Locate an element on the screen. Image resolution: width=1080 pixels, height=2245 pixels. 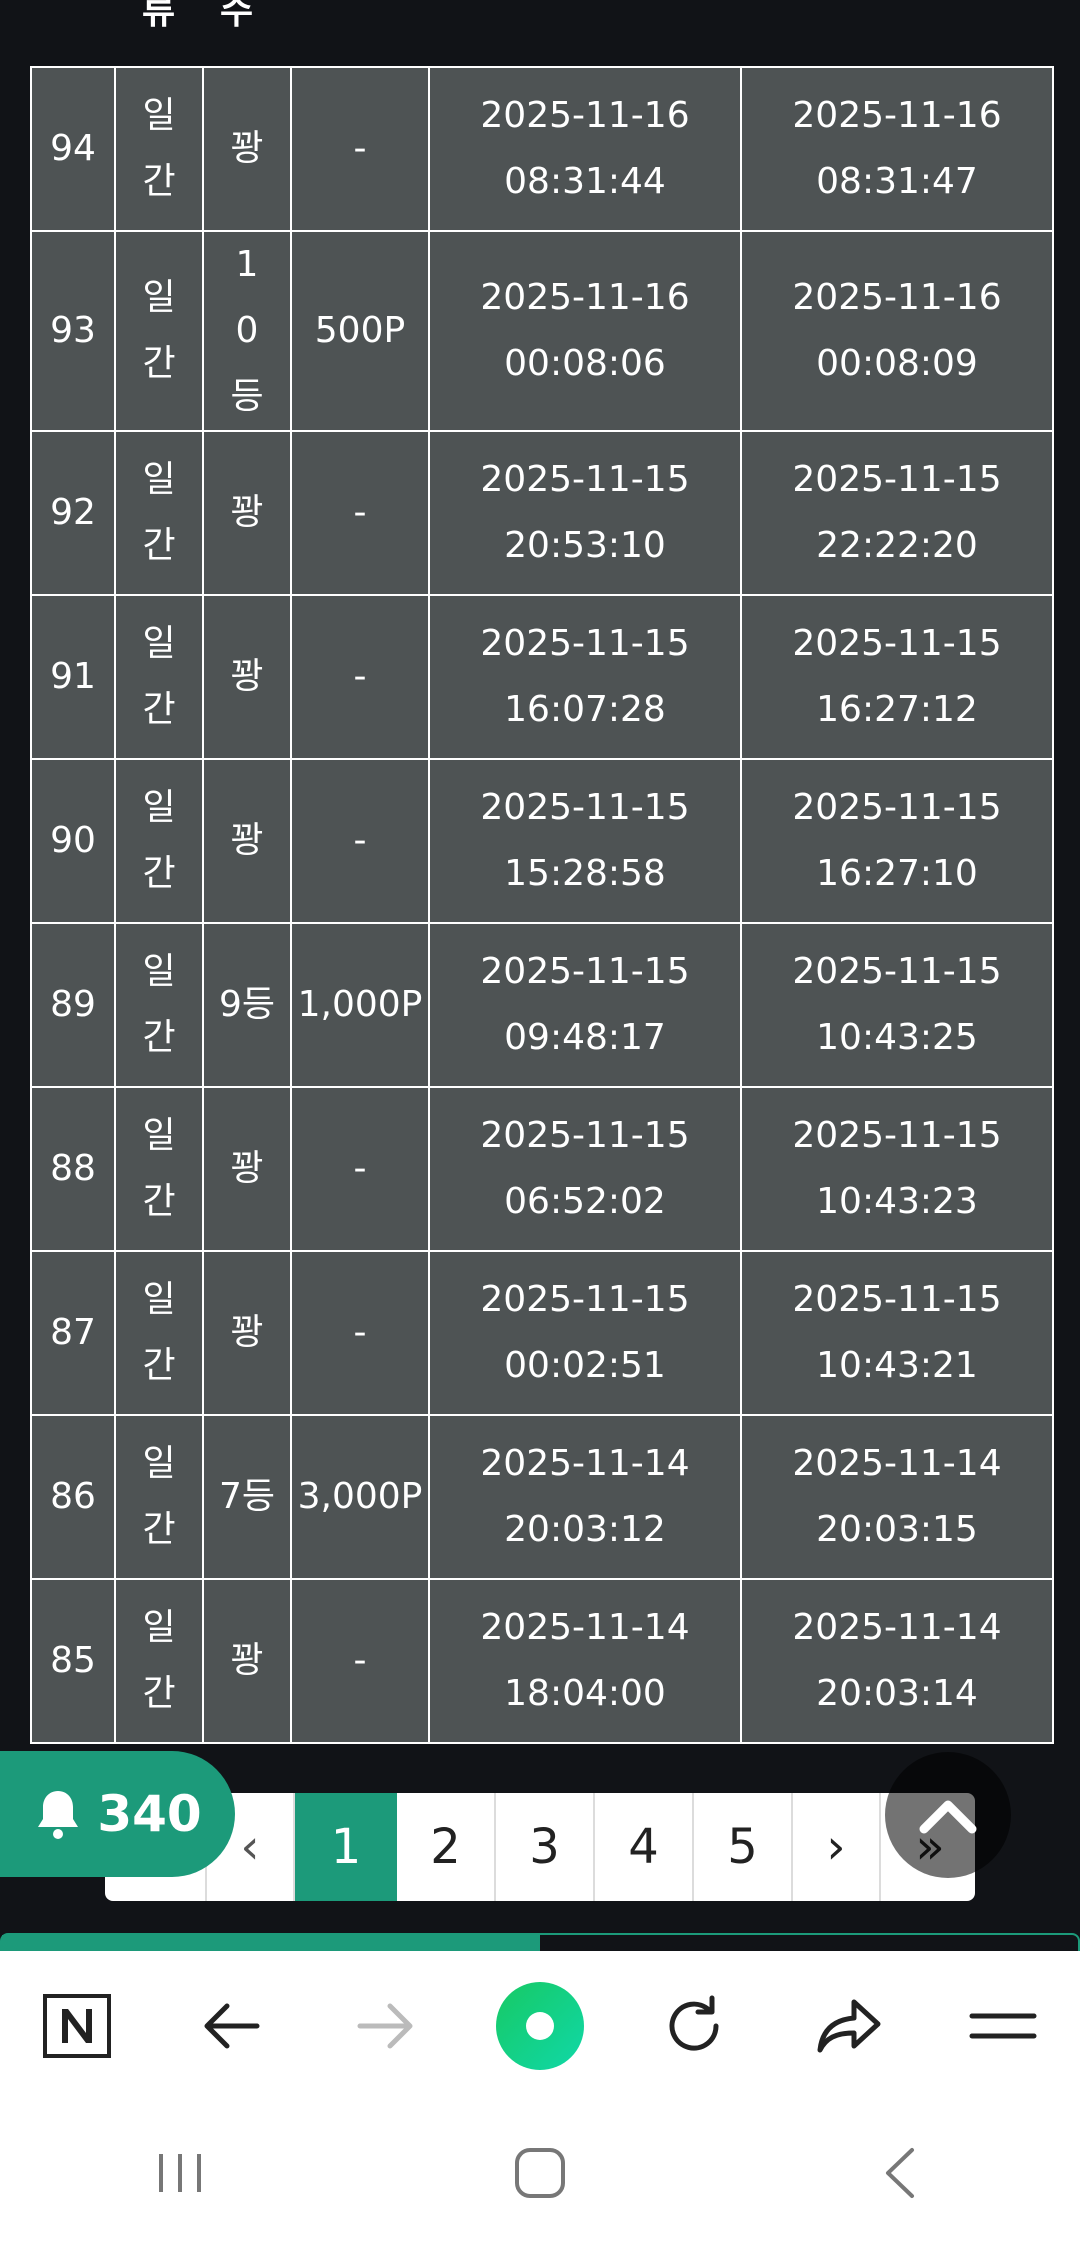
cell-number-text: 86 is located at coordinates (73, 1496).